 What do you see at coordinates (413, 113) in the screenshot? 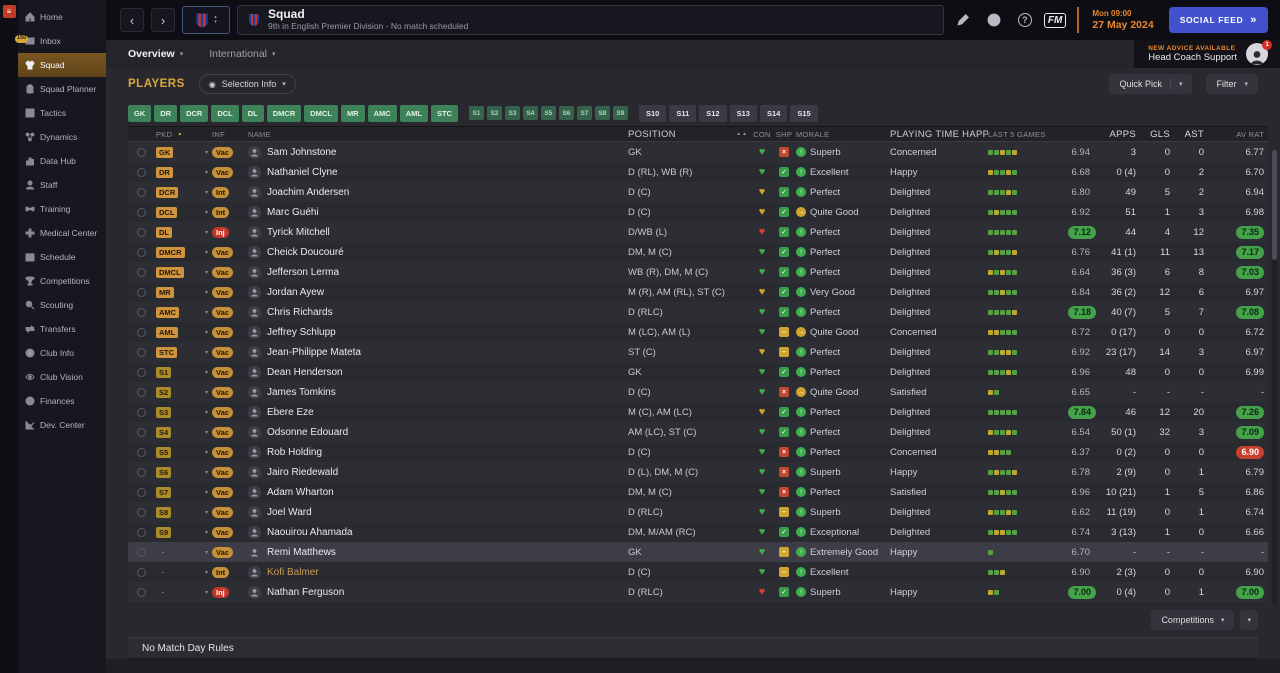
I see `filter-aml: AML` at bounding box center [413, 113].